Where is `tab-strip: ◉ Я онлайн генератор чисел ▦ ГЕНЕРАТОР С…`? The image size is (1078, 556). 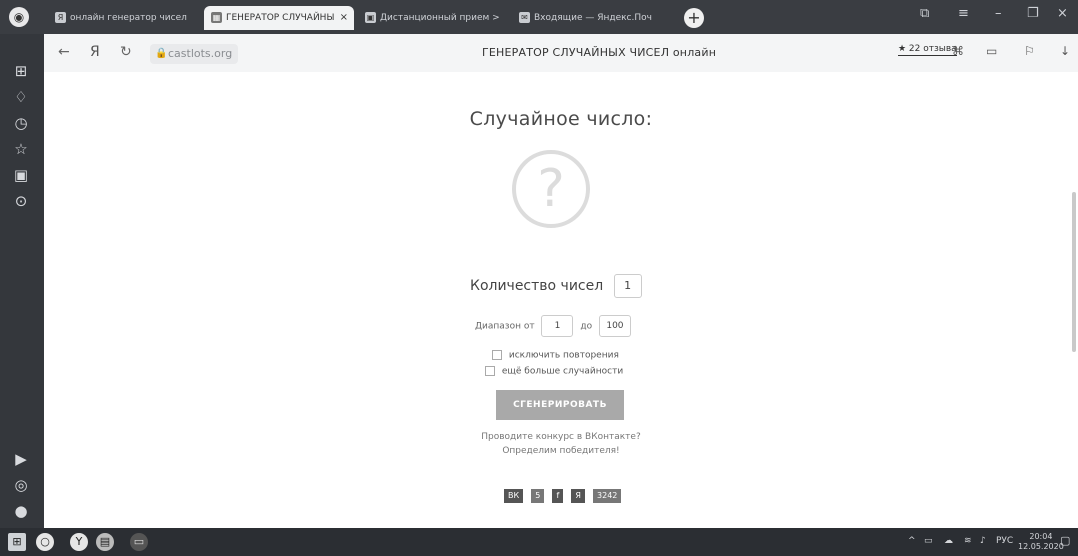
tab-strip: ◉ Я онлайн генератор чисел ▦ ГЕНЕРАТОР С… is located at coordinates (539, 17).